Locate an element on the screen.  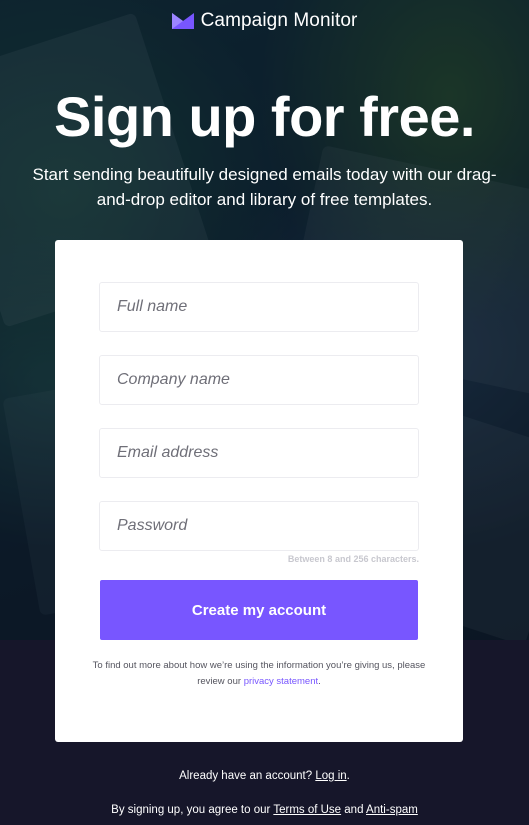
privacy-notice-end: . is located at coordinates (319, 681).